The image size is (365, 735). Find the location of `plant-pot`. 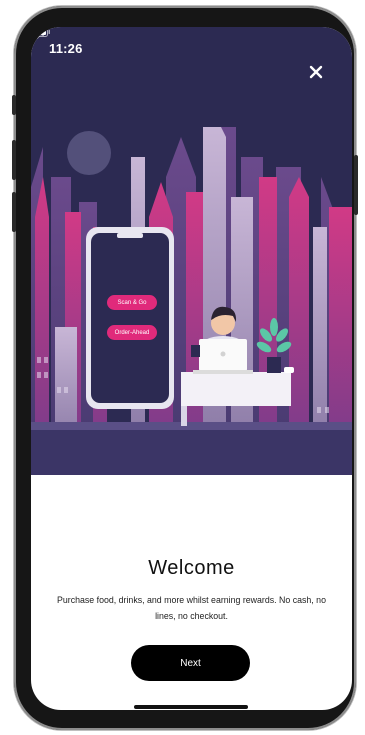

plant-pot is located at coordinates (274, 365).